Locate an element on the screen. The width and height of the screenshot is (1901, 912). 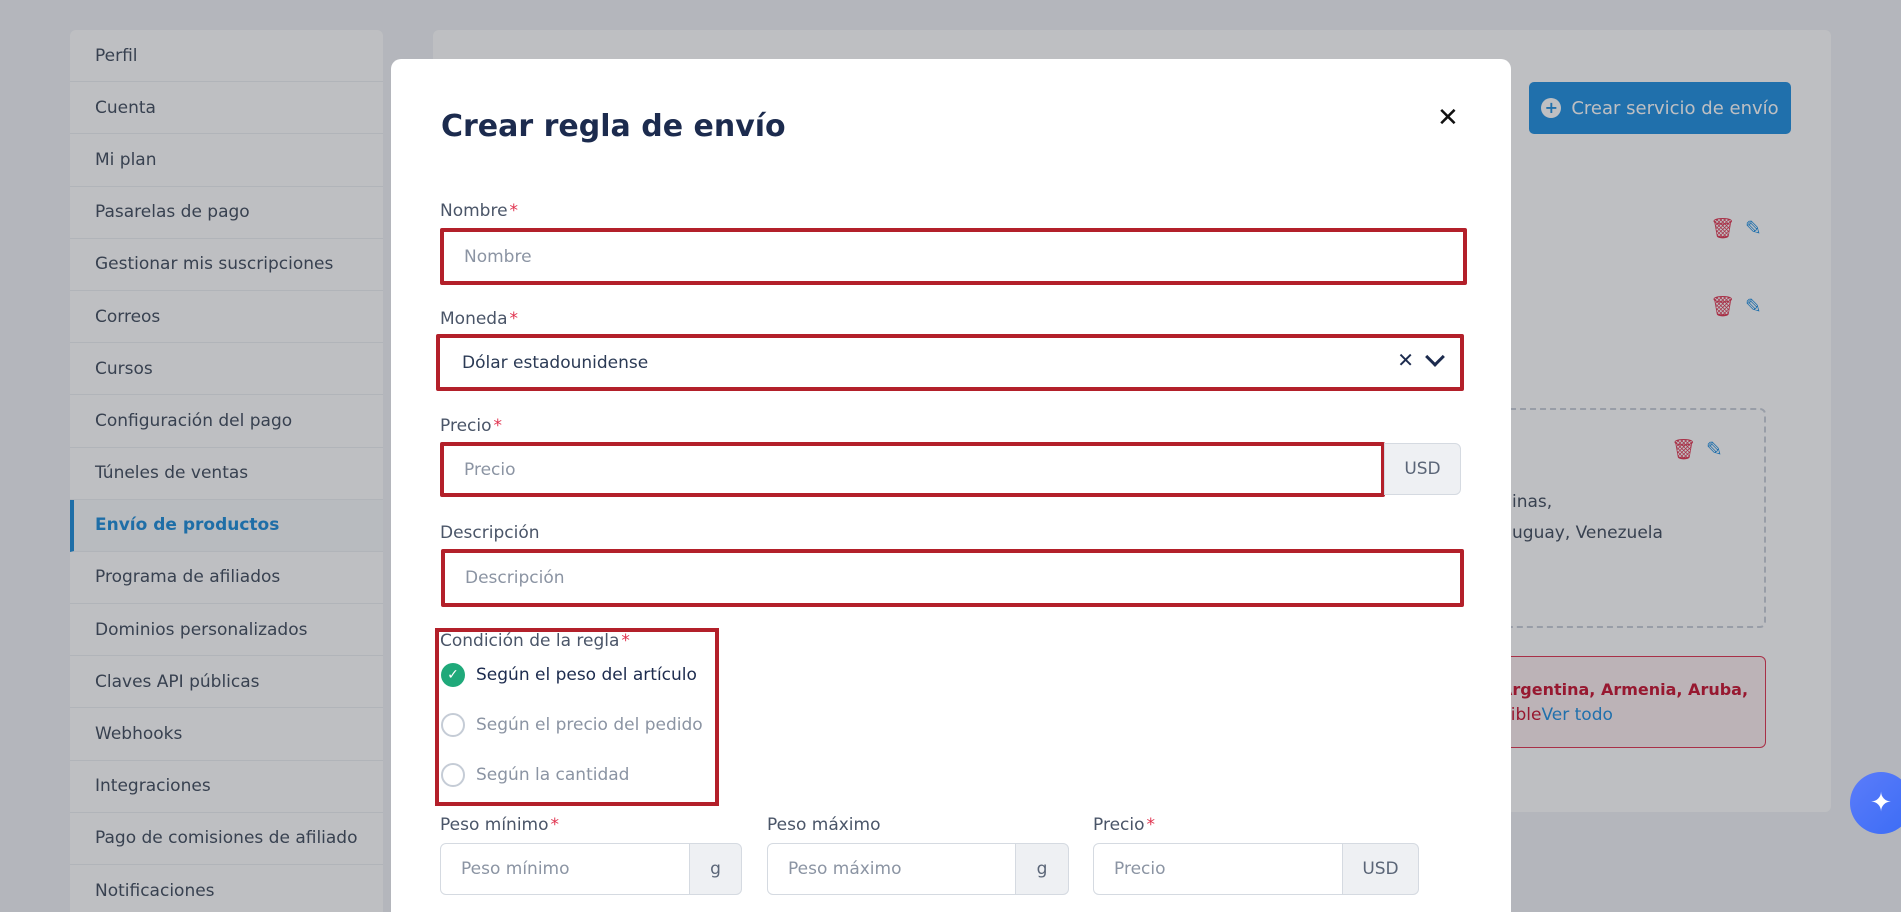
max-weight-label: Peso máximo is located at coordinates (824, 825).